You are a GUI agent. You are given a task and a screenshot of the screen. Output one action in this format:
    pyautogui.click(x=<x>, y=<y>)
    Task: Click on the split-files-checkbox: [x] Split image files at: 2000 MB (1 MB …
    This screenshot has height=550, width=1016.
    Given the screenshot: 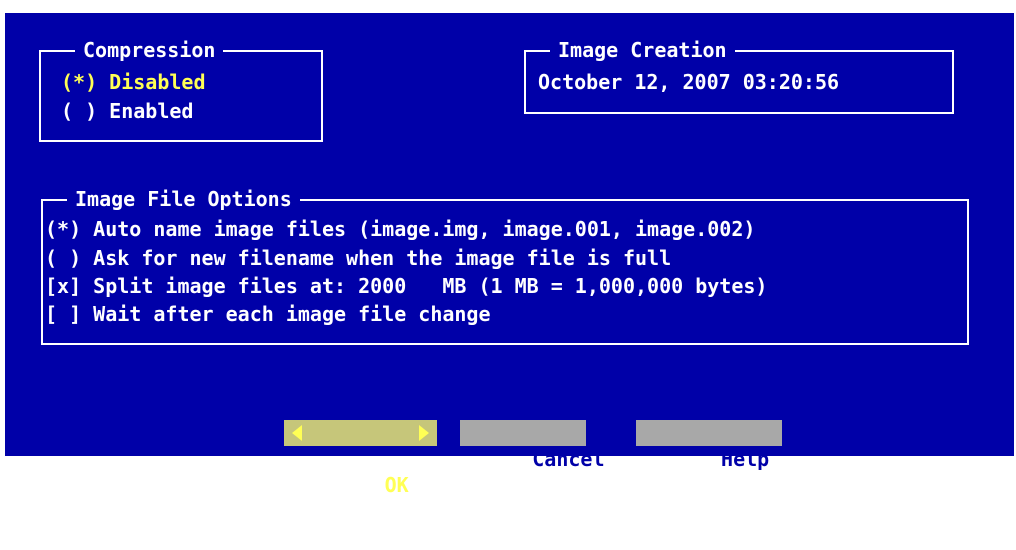 What is the action you would take?
    pyautogui.click(x=406, y=286)
    